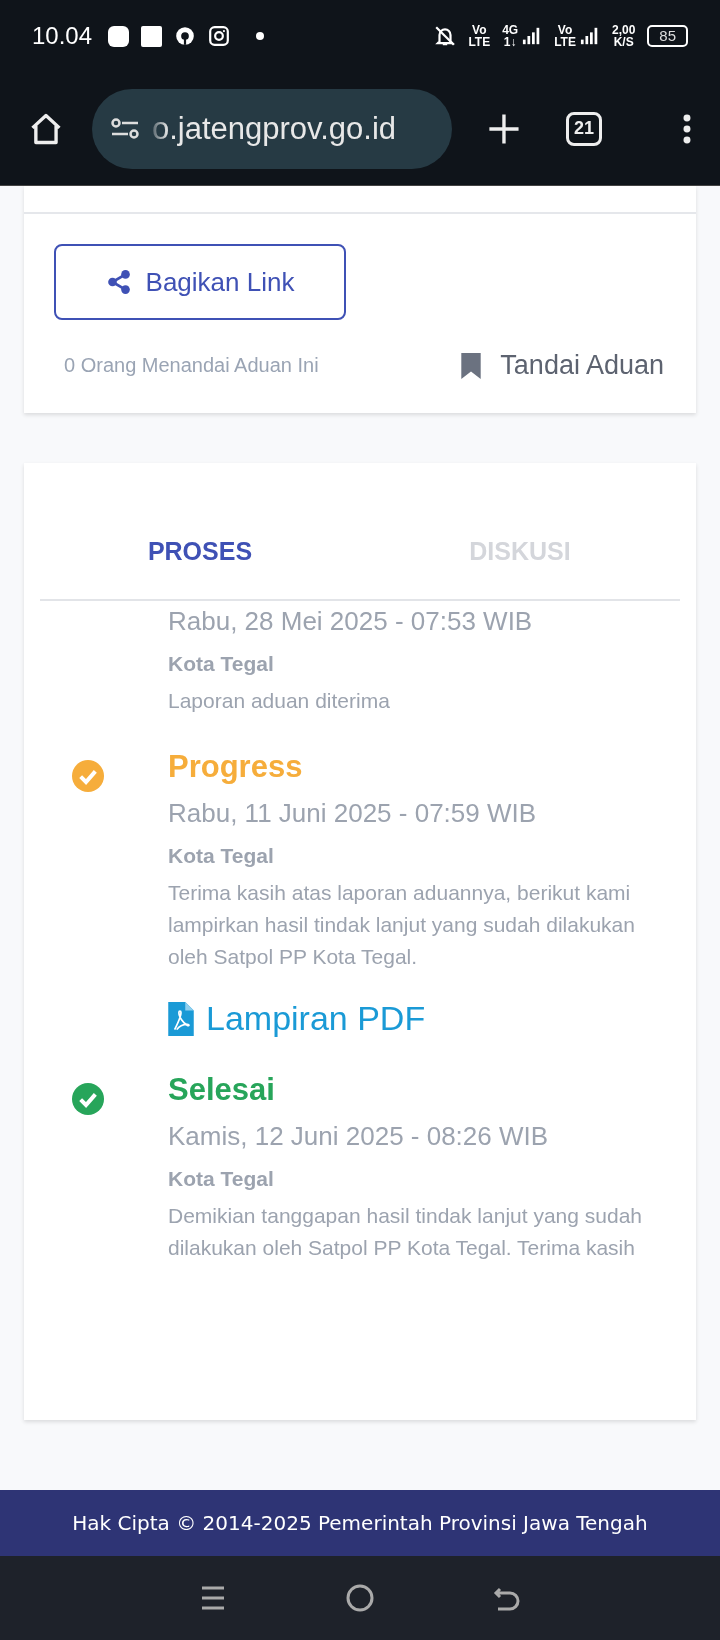 The height and width of the screenshot is (1640, 720). What do you see at coordinates (272, 128) in the screenshot?
I see `address-bar: o.jatengprov.go.id` at bounding box center [272, 128].